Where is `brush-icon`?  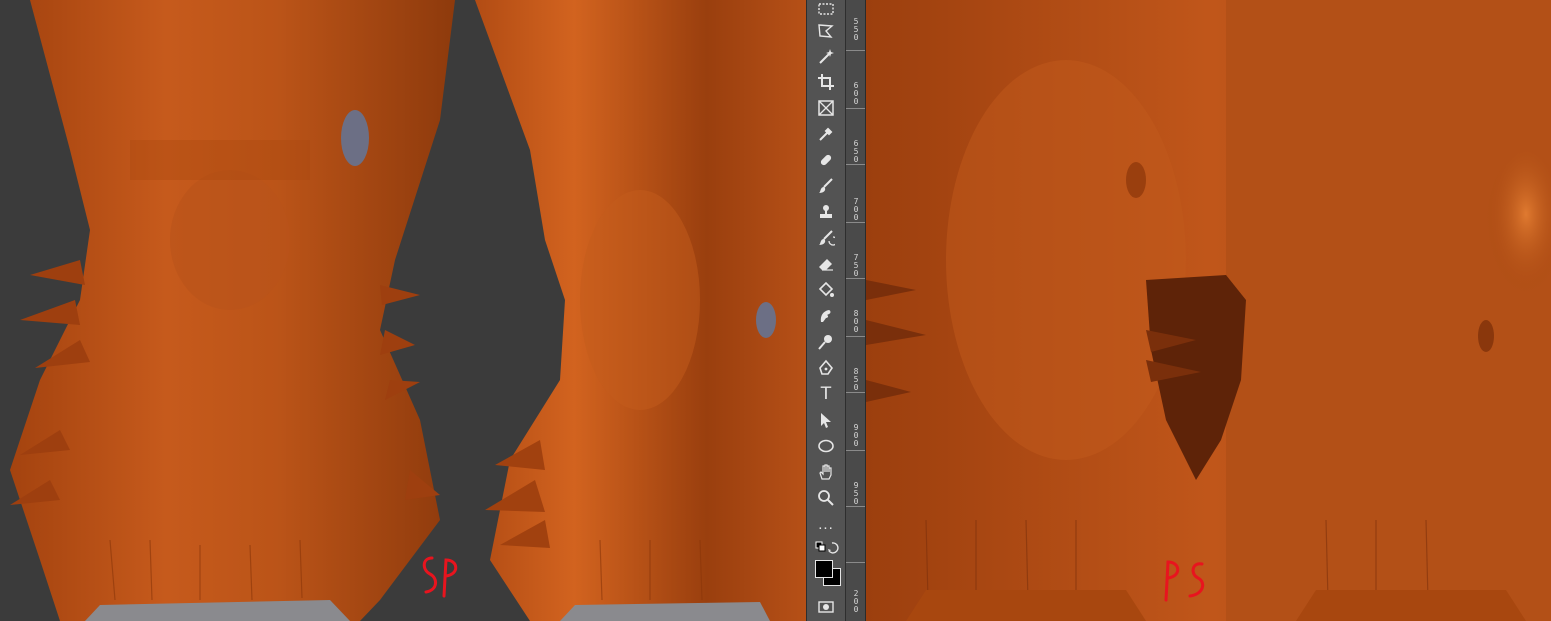 brush-icon is located at coordinates (826, 186).